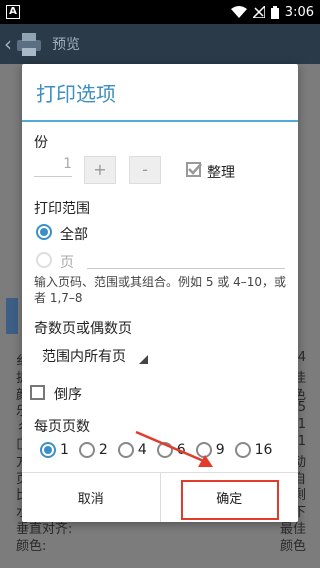 The height and width of the screenshot is (568, 320). What do you see at coordinates (258, 12) in the screenshot?
I see `signal-icon` at bounding box center [258, 12].